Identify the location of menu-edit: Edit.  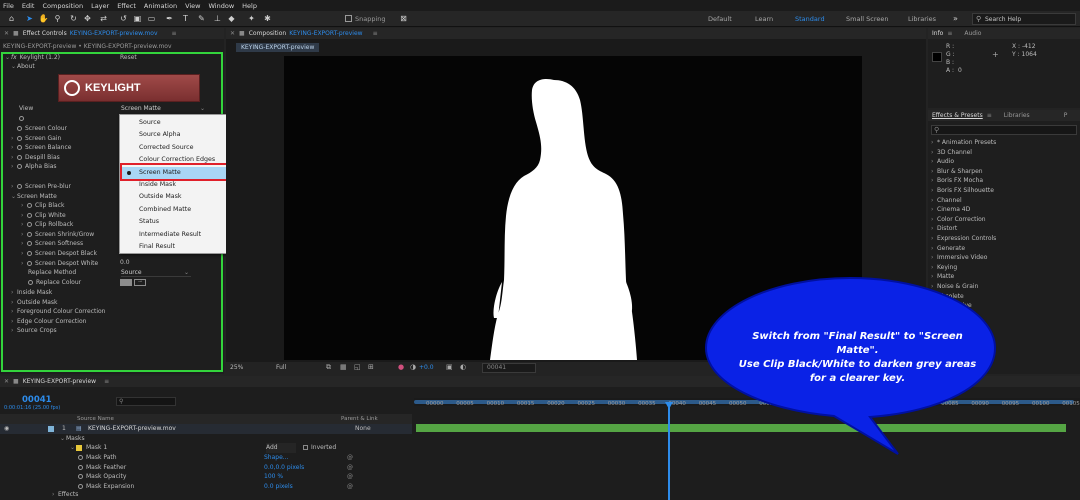
(28, 6).